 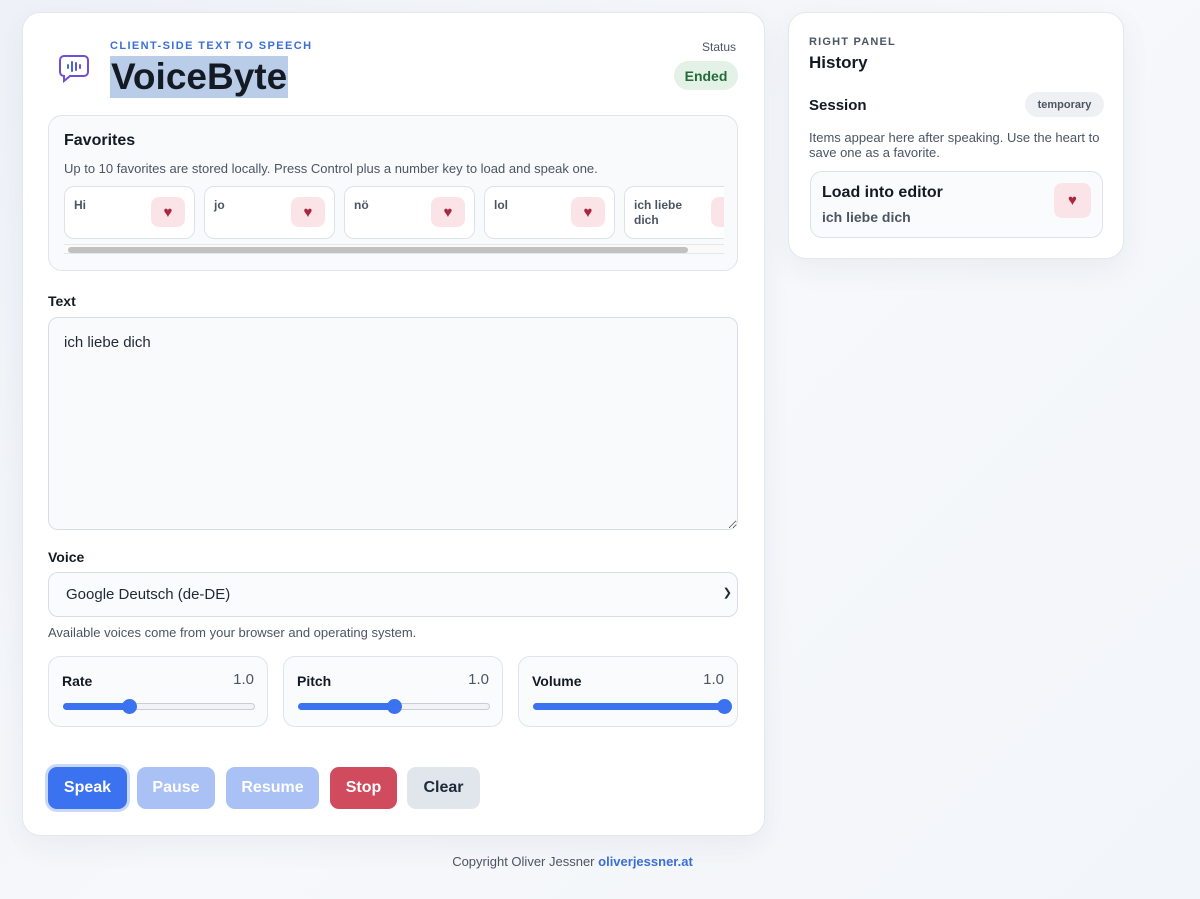 What do you see at coordinates (549, 212) in the screenshot?
I see `favorite-item: lol ♥` at bounding box center [549, 212].